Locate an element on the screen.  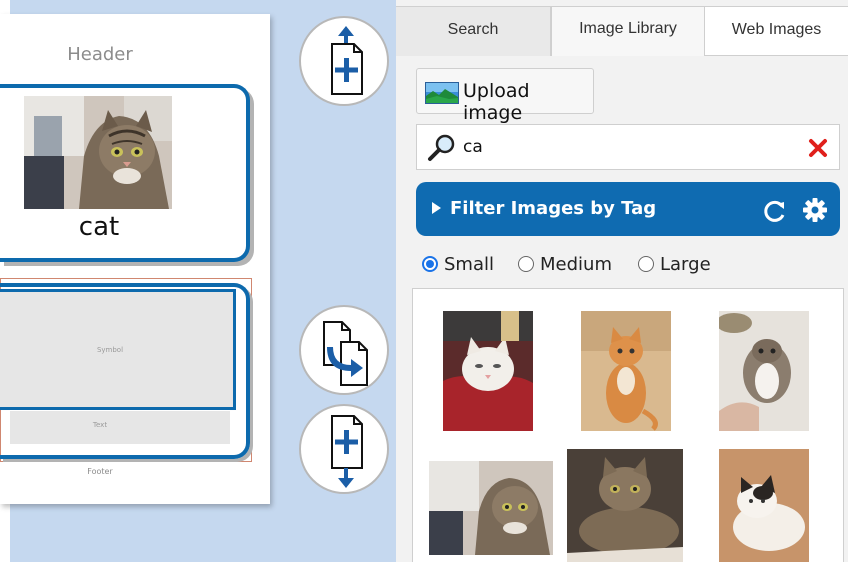
upload-image-label: Upload image is located at coordinates (496, 102).